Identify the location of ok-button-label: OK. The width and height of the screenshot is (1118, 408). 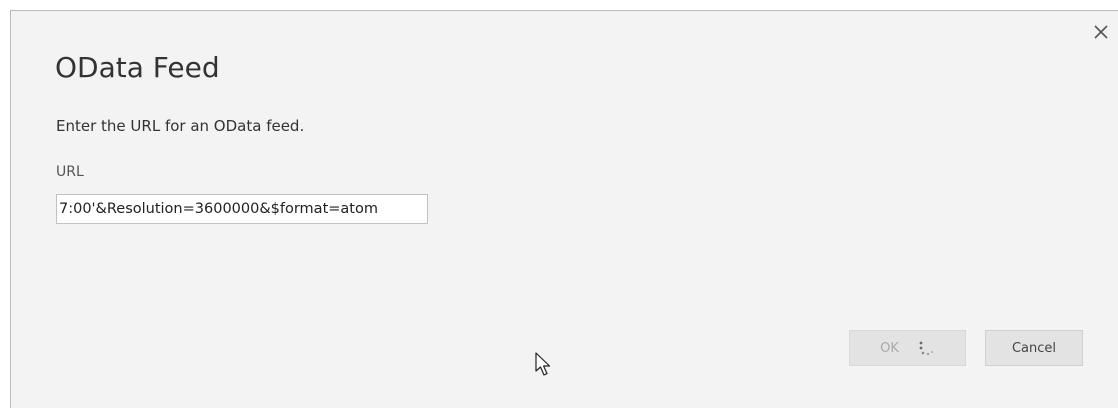
(889, 348).